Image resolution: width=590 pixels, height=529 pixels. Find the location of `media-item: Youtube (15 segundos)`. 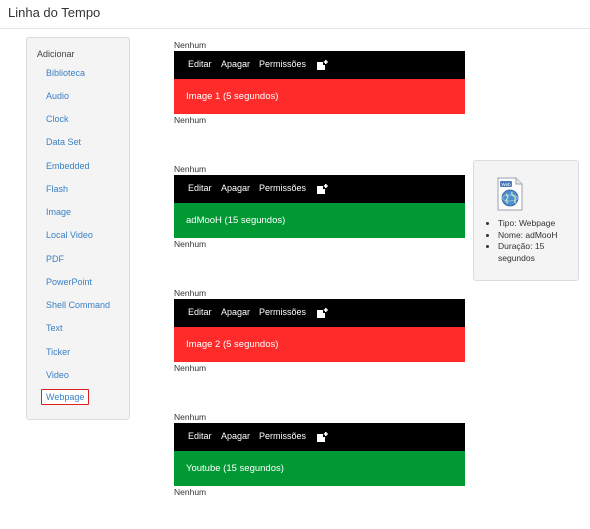

media-item: Youtube (15 segundos) is located at coordinates (319, 468).